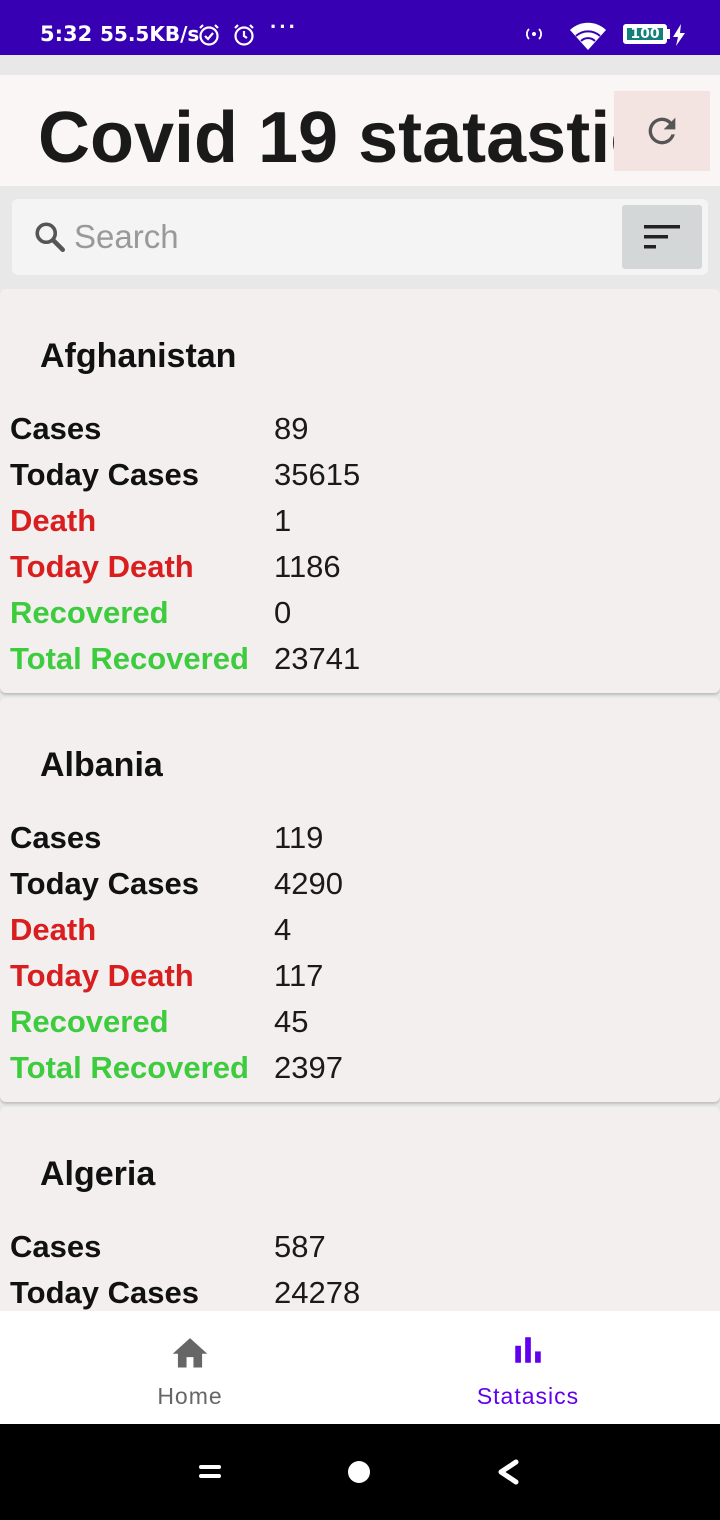  Describe the element at coordinates (364, 138) in the screenshot. I see `page-title: Covid 19 statastics` at that location.